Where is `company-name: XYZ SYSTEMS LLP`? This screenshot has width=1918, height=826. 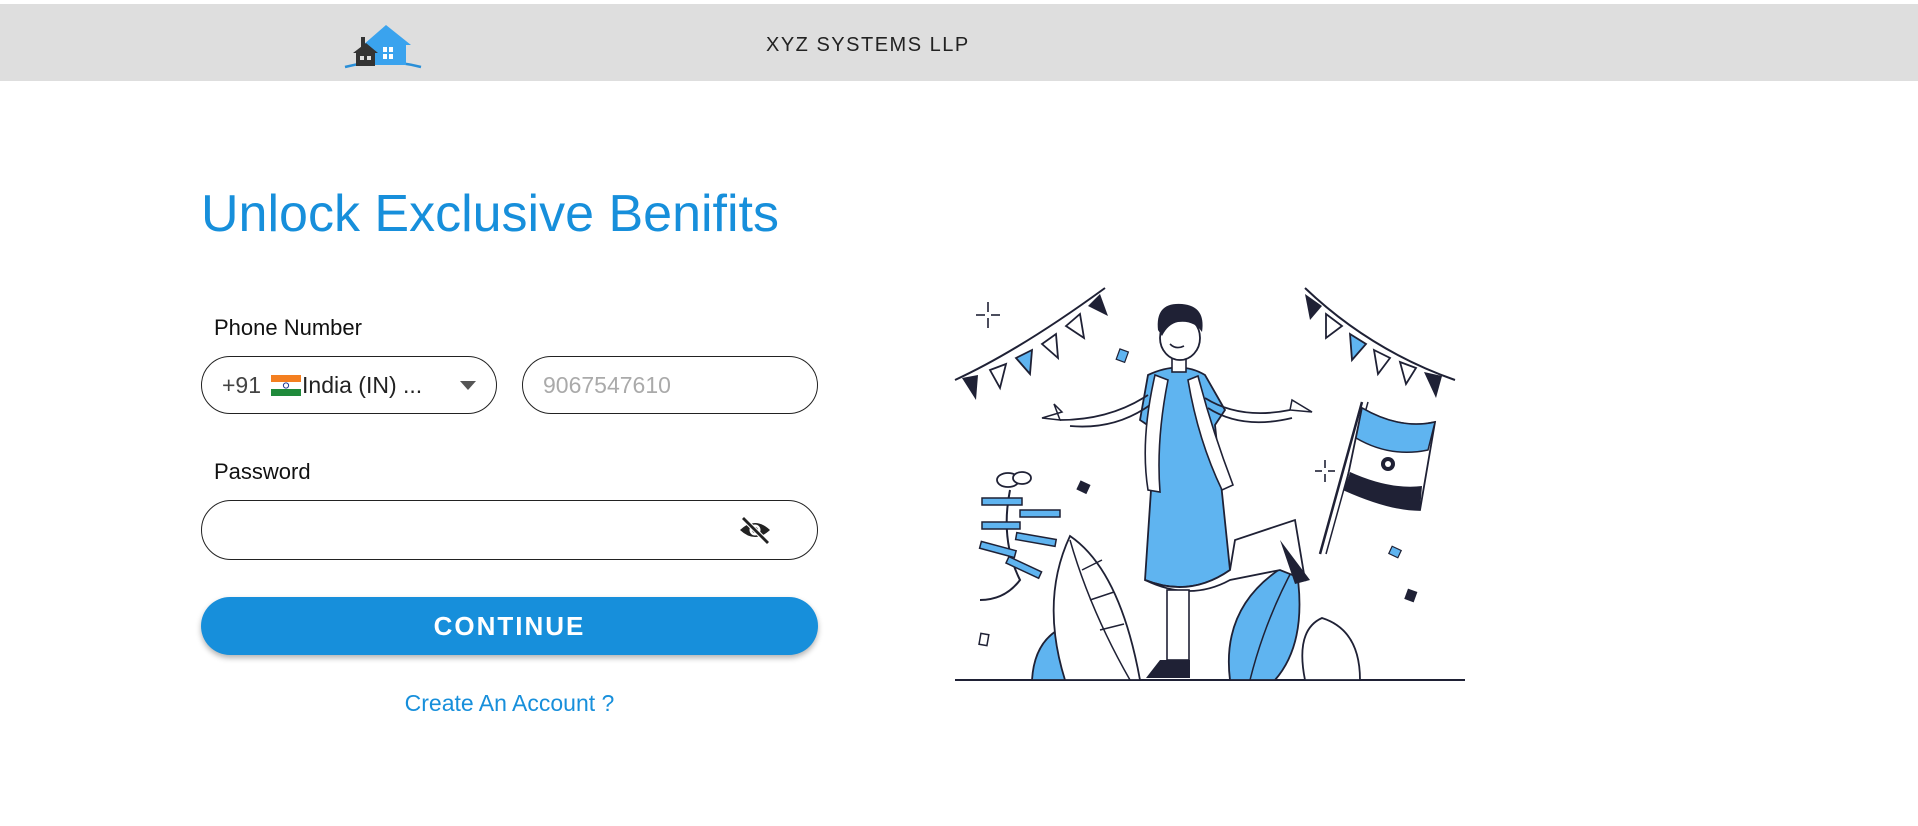 company-name: XYZ SYSTEMS LLP is located at coordinates (868, 45).